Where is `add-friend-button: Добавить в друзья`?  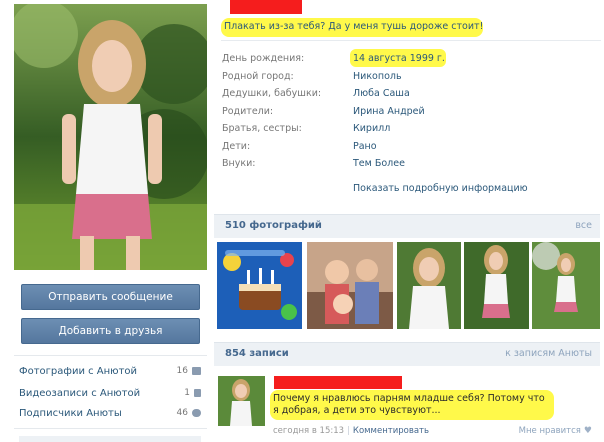 add-friend-button: Добавить в друзья is located at coordinates (110, 331).